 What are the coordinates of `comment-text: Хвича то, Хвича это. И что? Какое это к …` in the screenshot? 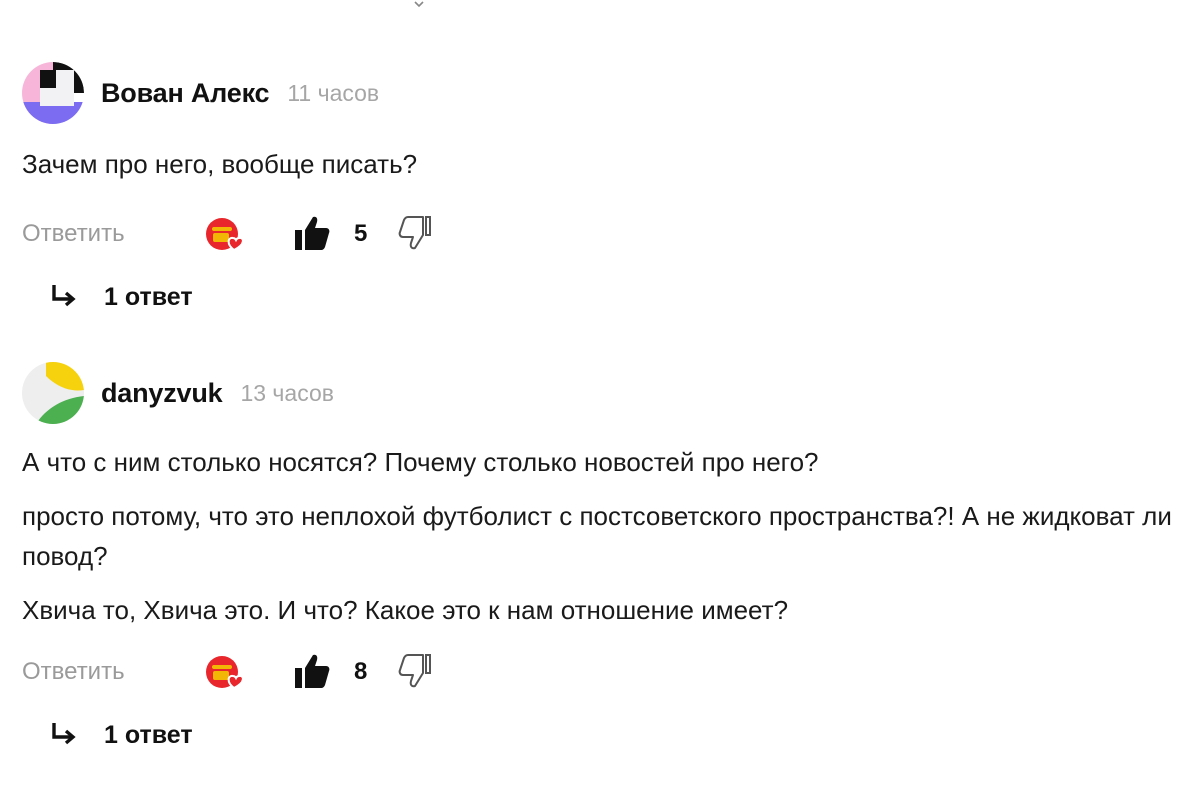 It's located at (405, 610).